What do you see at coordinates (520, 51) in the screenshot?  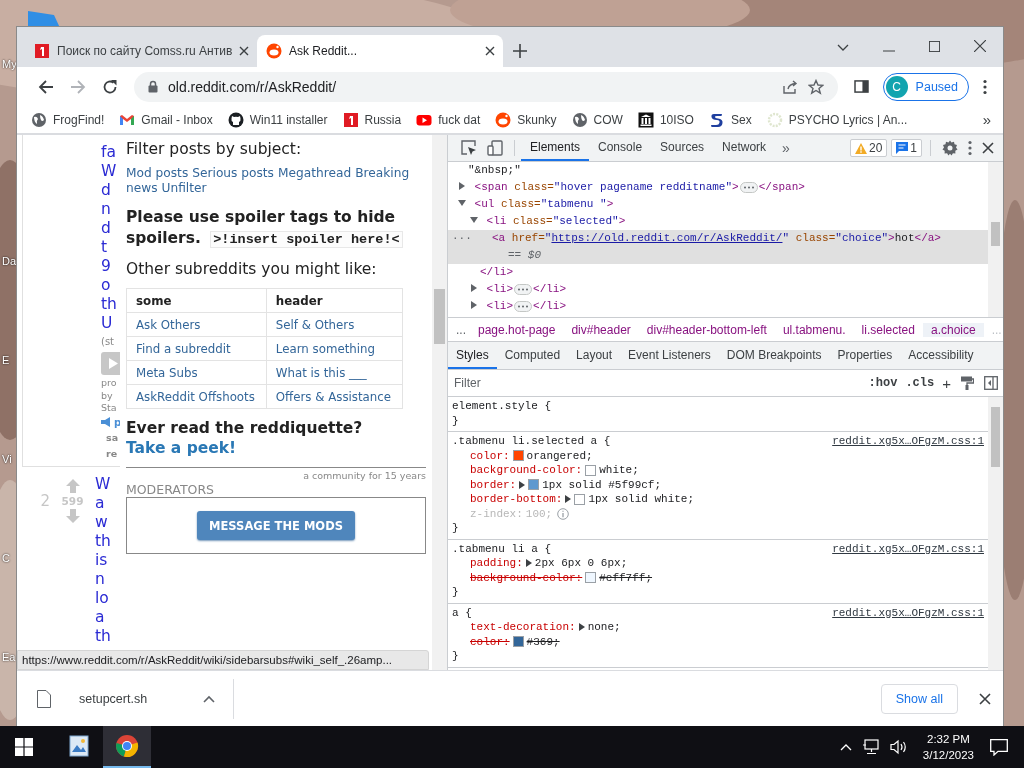 I see `plus-icon` at bounding box center [520, 51].